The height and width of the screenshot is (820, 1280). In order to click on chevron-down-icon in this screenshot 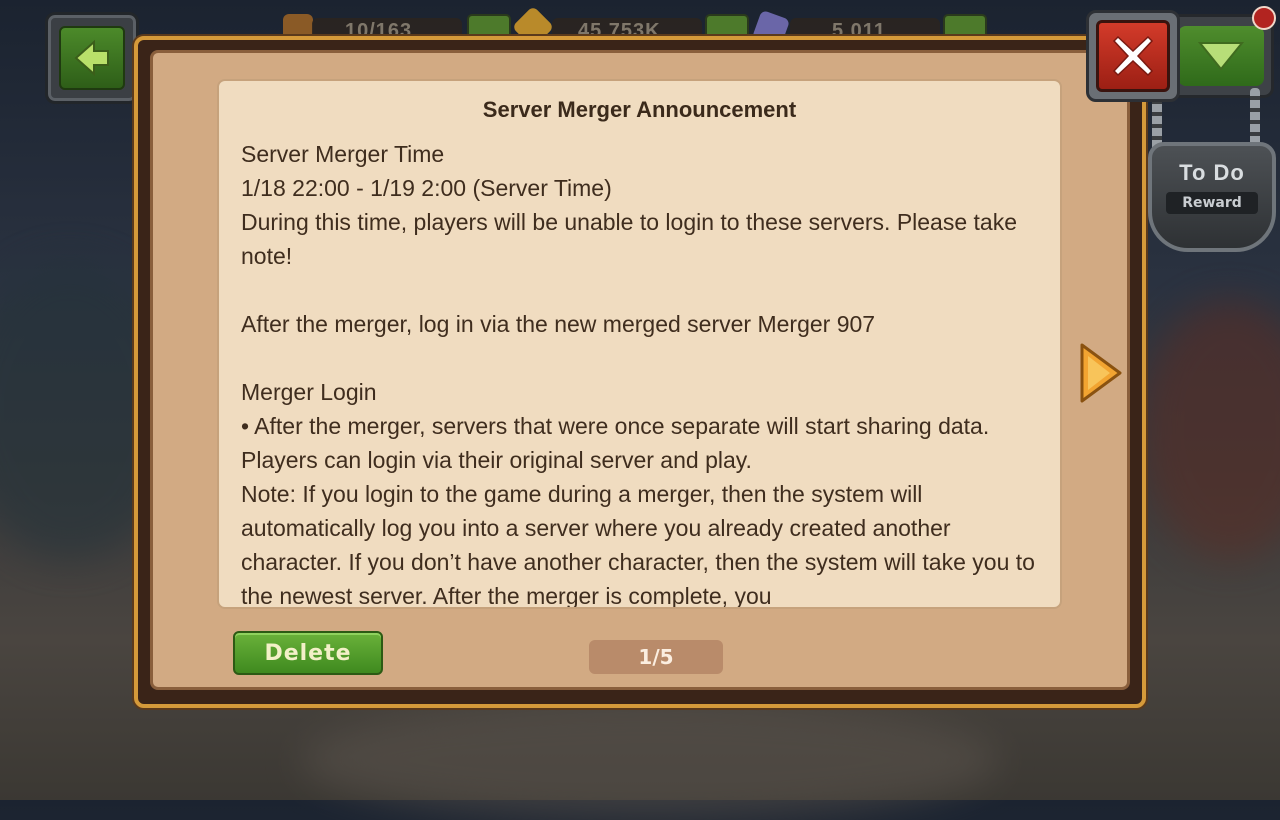, I will do `click(1221, 56)`.